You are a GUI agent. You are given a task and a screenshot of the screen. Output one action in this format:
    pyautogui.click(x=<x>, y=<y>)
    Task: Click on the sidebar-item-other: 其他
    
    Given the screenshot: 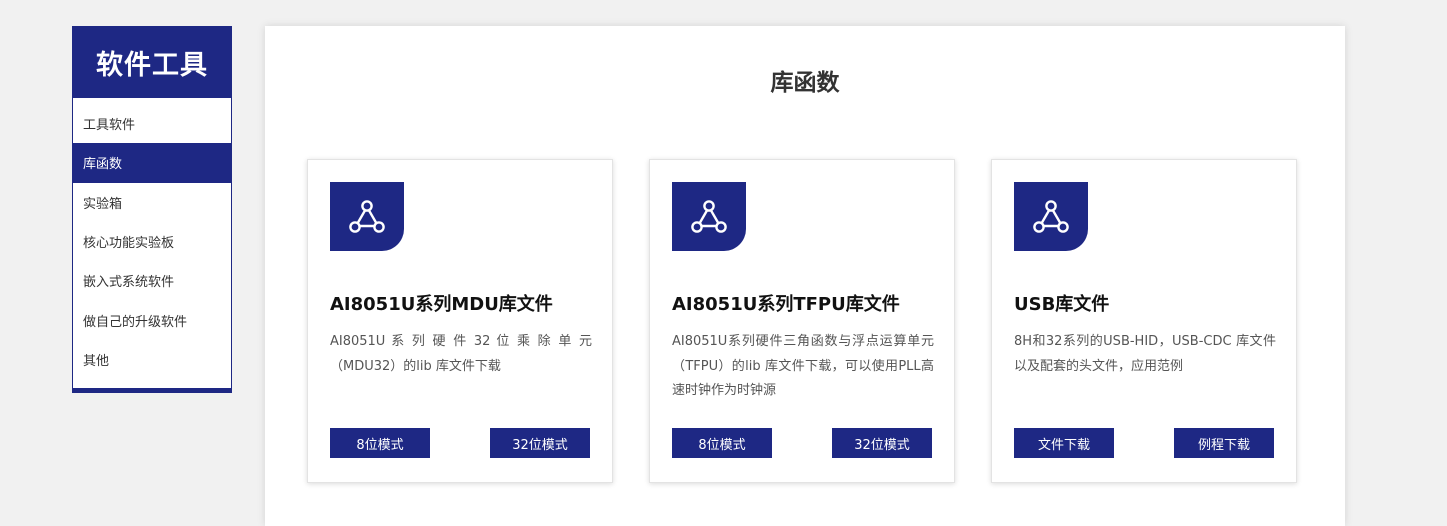 What is the action you would take?
    pyautogui.click(x=152, y=359)
    